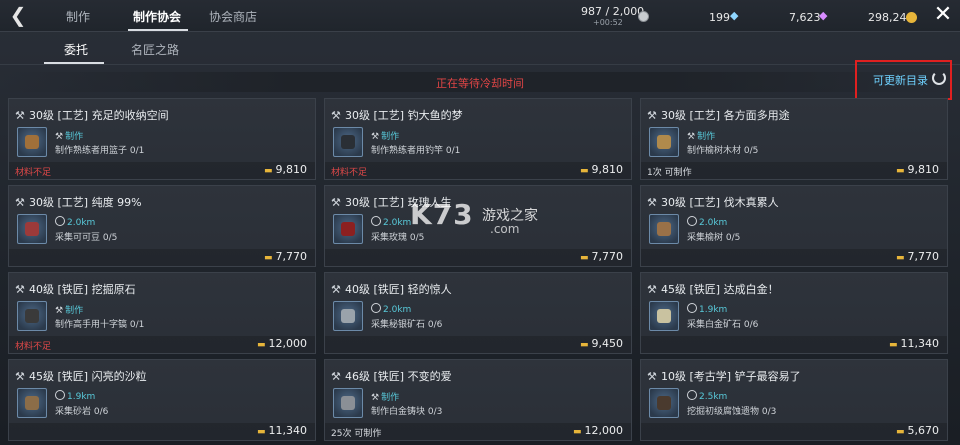 The image size is (960, 445). Describe the element at coordinates (82, 289) in the screenshot. I see `commission-title-text: 40级 [铁匠] 挖掘原石` at that location.